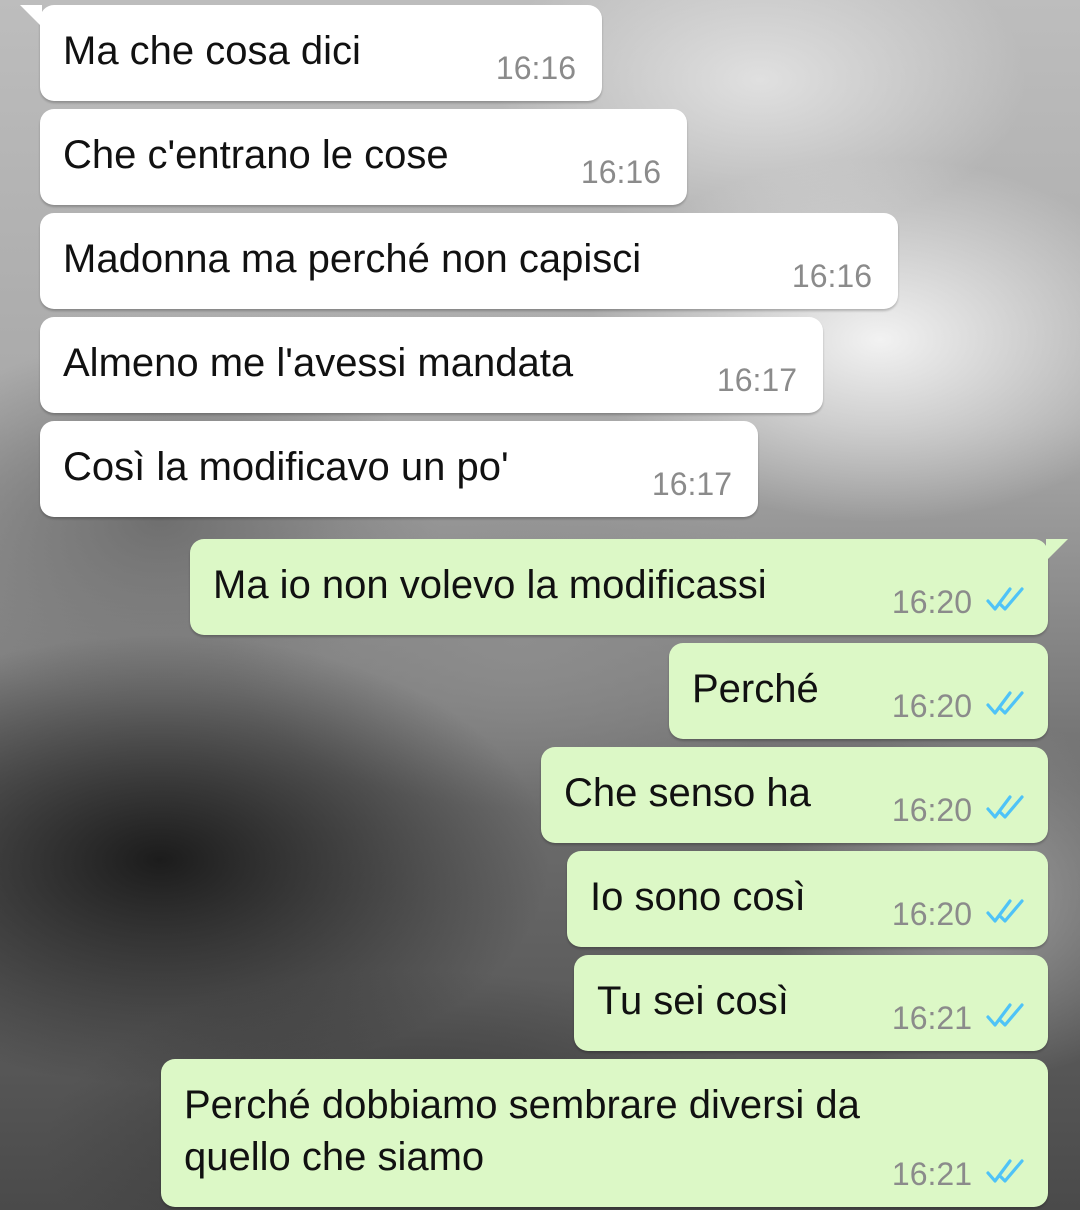 The image size is (1080, 1210). I want to click on message-text: Almeno me l'avessi mandata, so click(318, 363).